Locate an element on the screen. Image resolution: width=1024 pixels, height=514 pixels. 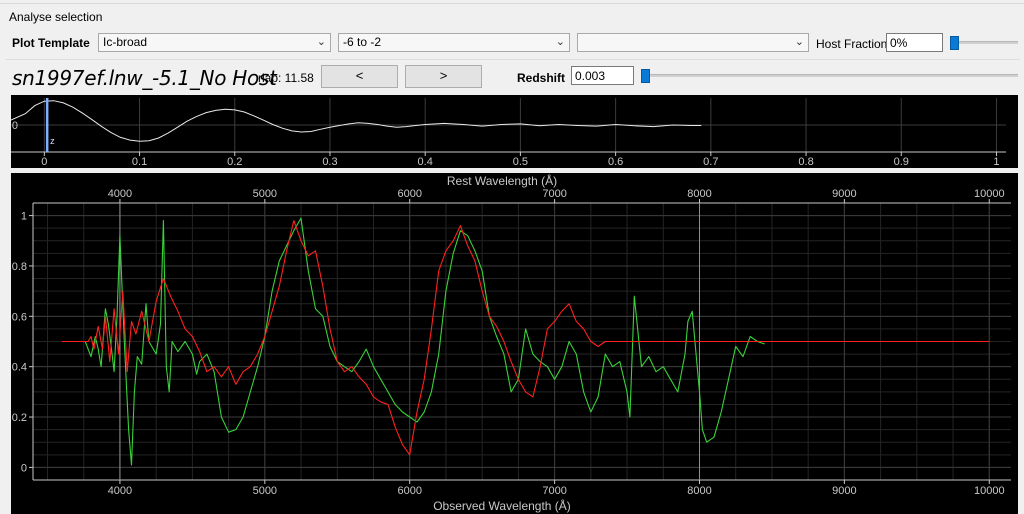
spec-x2-tick-label: 9000 is located at coordinates (844, 194).